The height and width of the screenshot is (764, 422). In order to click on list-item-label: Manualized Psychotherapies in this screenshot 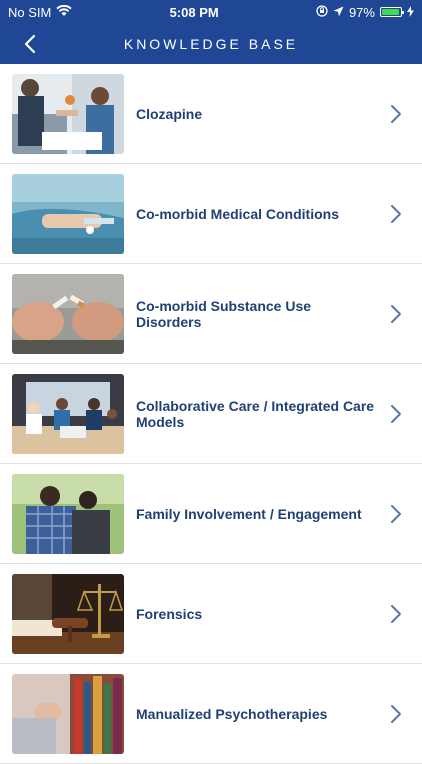, I will do `click(232, 713)`.